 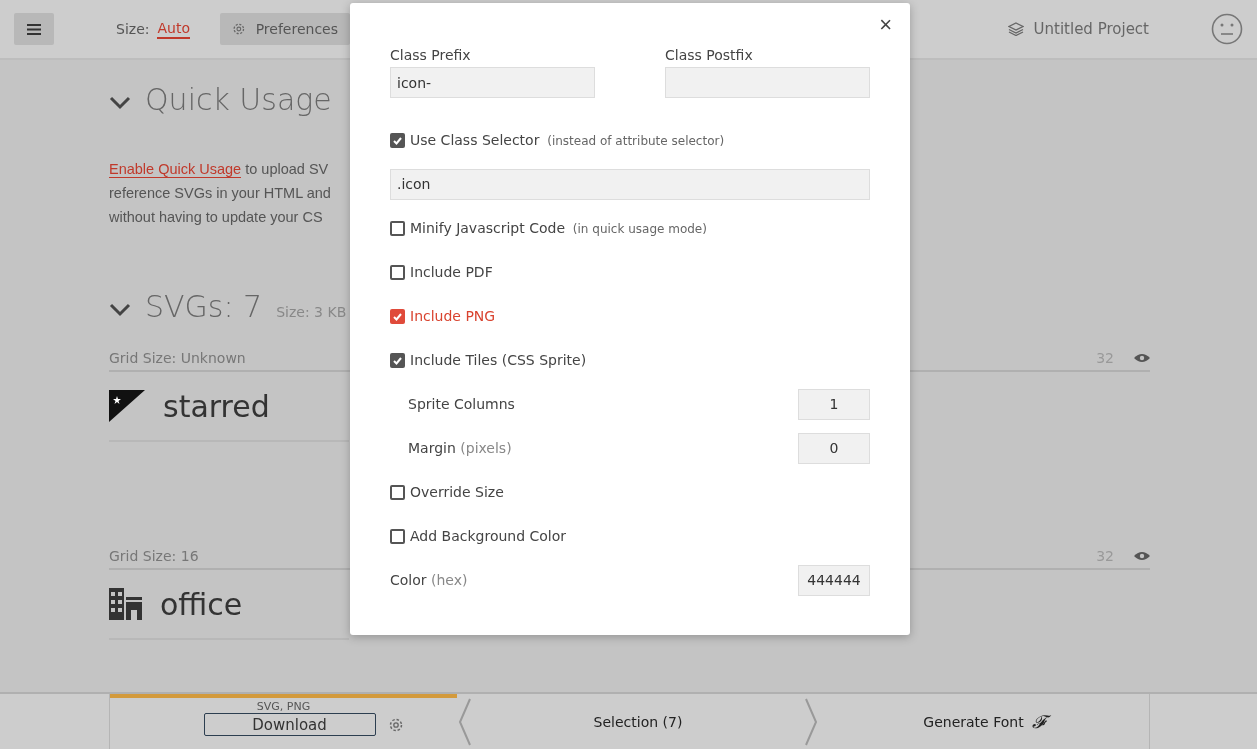 I want to click on icon-name: office, so click(x=201, y=604).